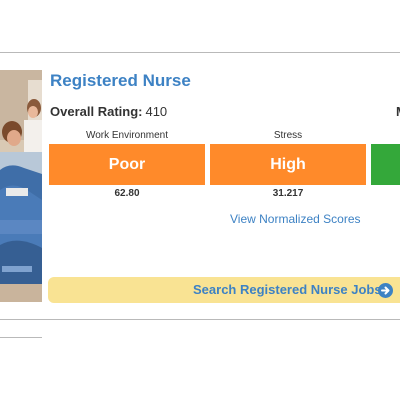 This screenshot has width=400, height=400. Describe the element at coordinates (127, 193) in the screenshot. I see `metric-score: 62.80` at that location.